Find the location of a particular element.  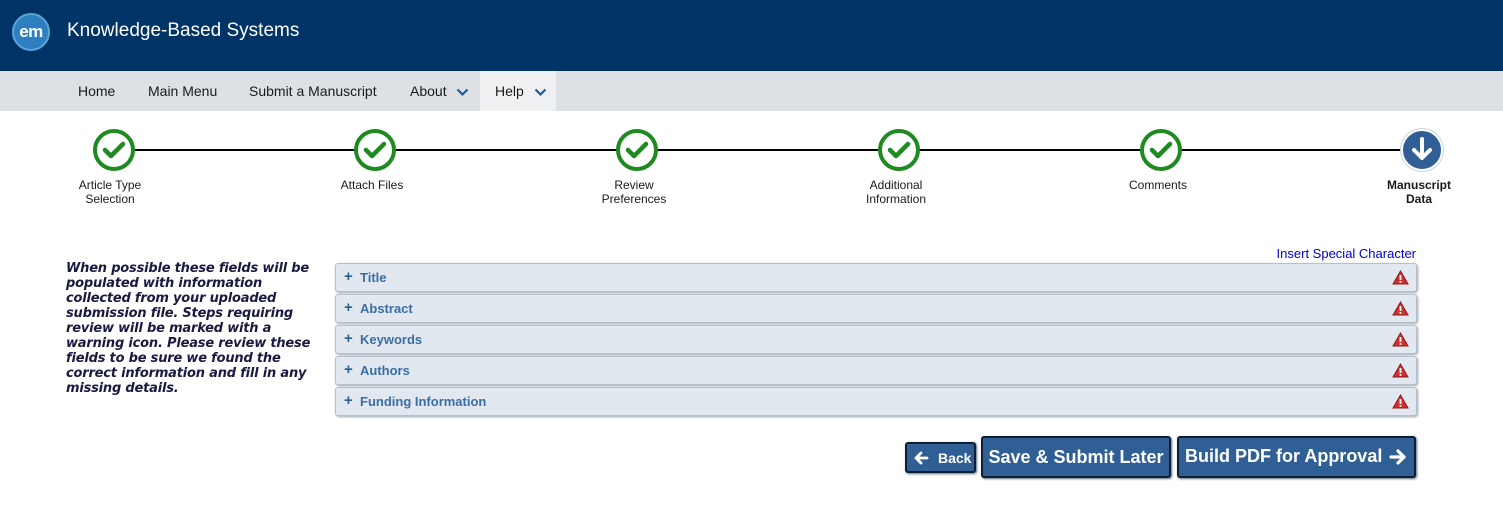

nav-help: Help is located at coordinates (518, 91).